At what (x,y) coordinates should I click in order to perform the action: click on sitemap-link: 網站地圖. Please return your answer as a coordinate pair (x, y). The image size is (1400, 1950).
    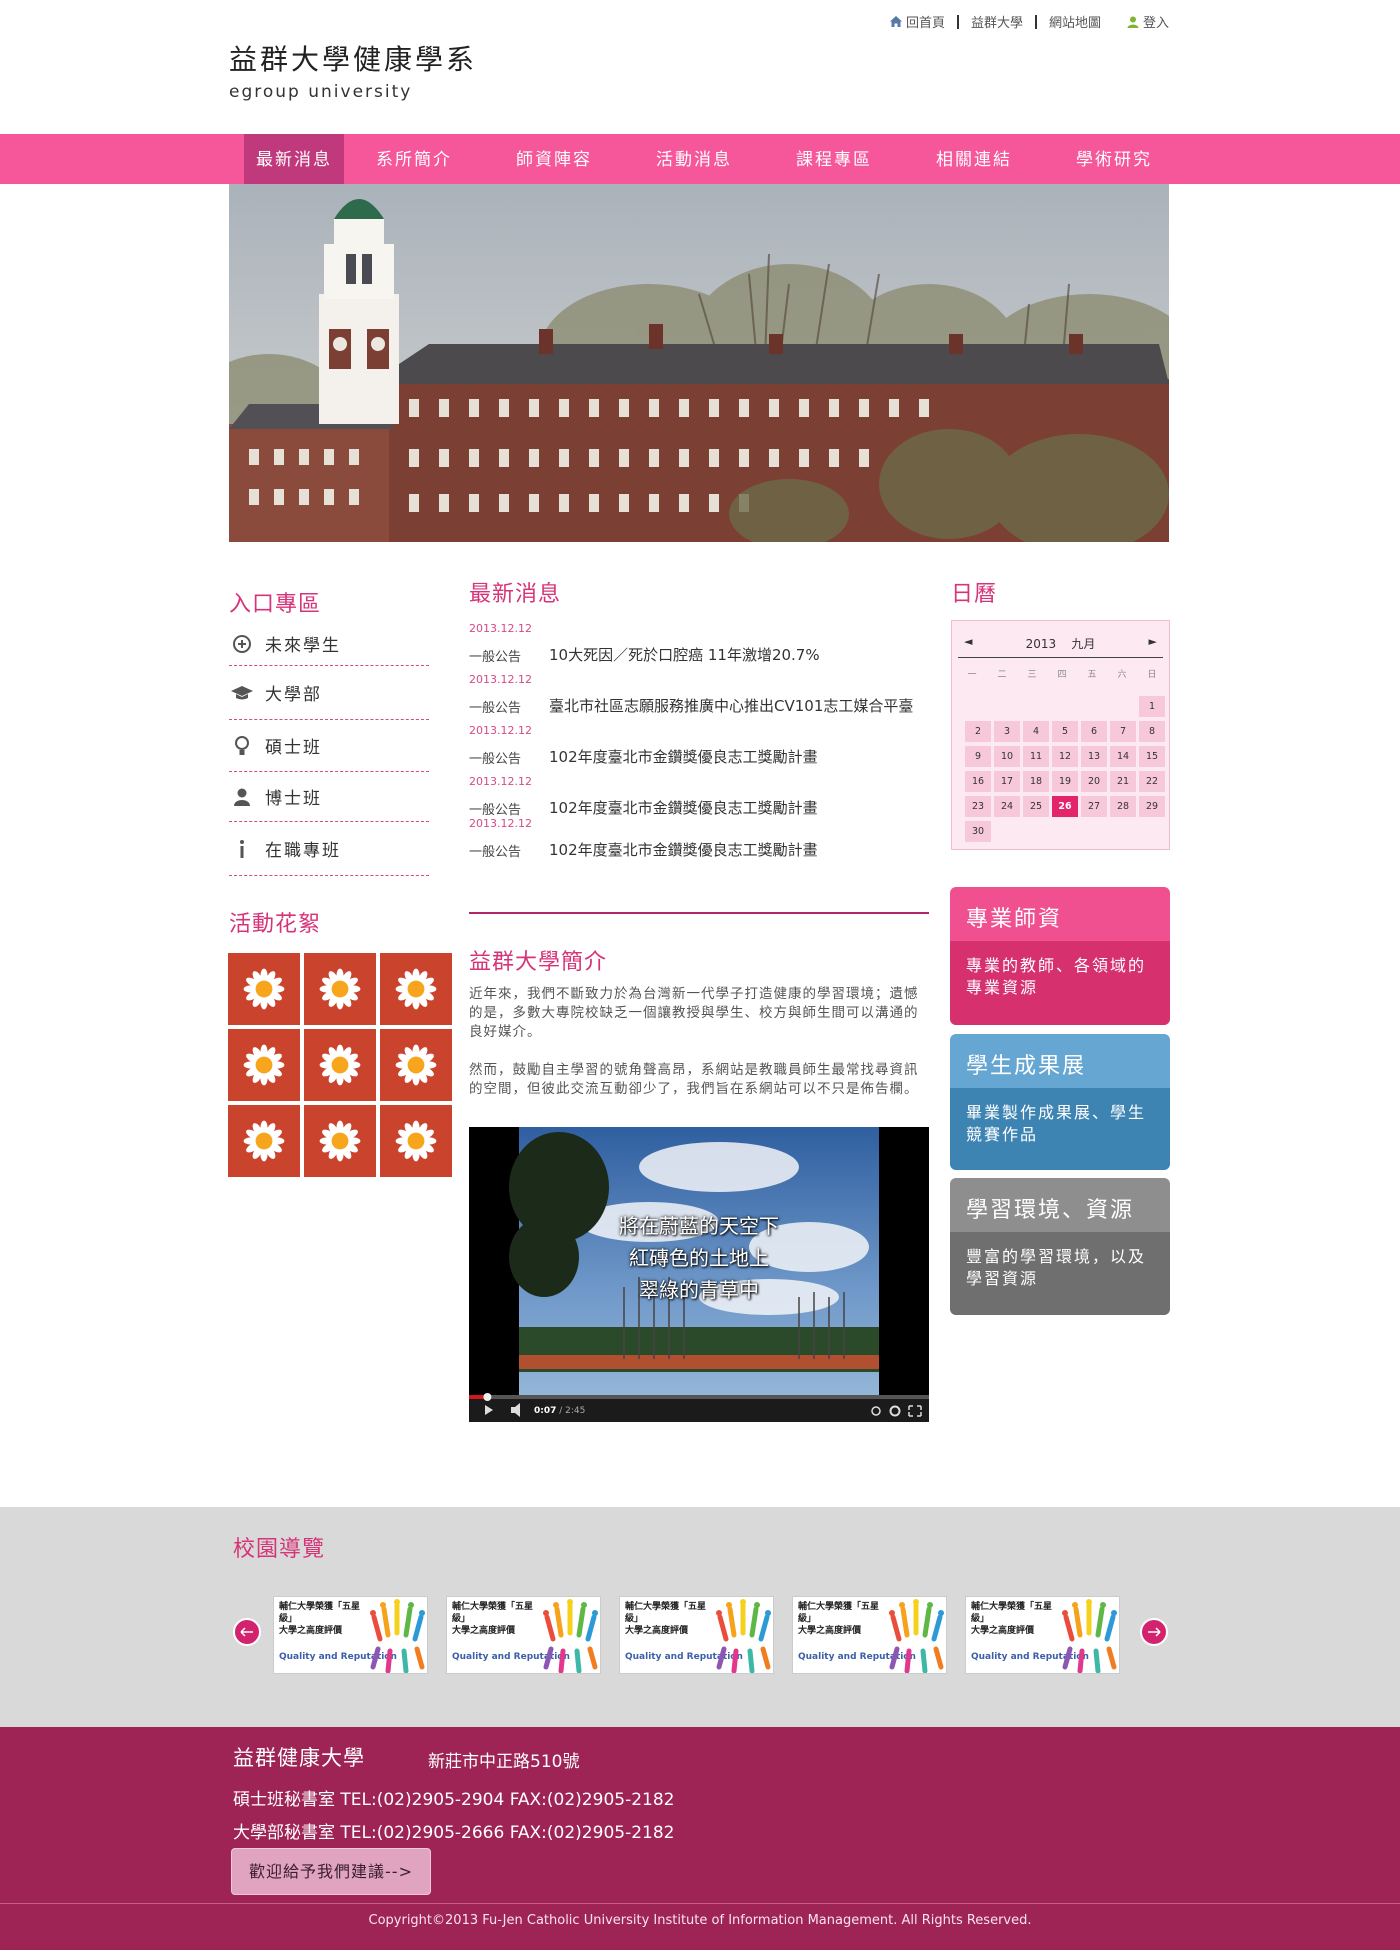
    Looking at the image, I should click on (1075, 21).